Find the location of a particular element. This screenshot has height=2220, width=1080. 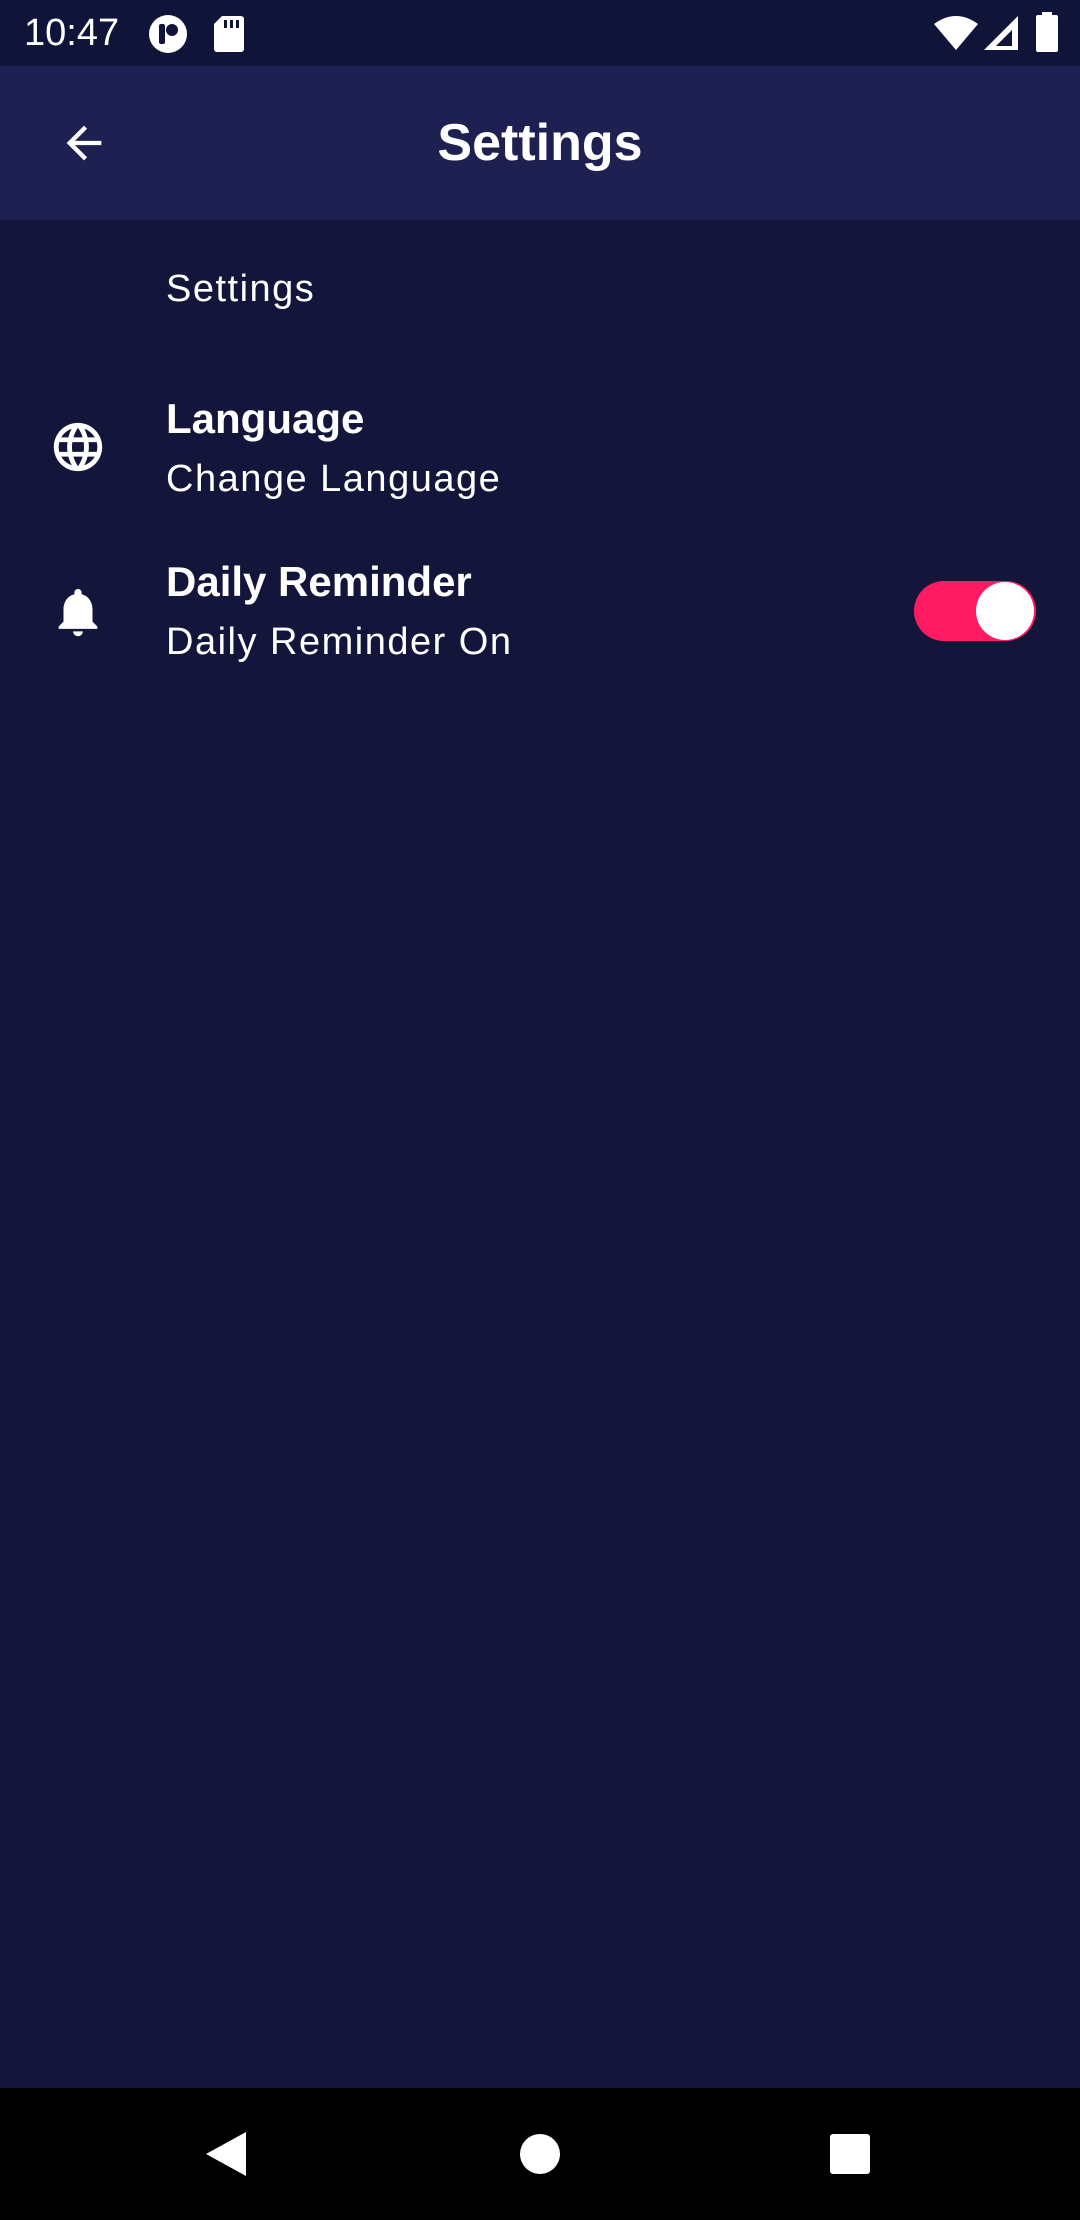

cell-signal-icon is located at coordinates (1001, 33).